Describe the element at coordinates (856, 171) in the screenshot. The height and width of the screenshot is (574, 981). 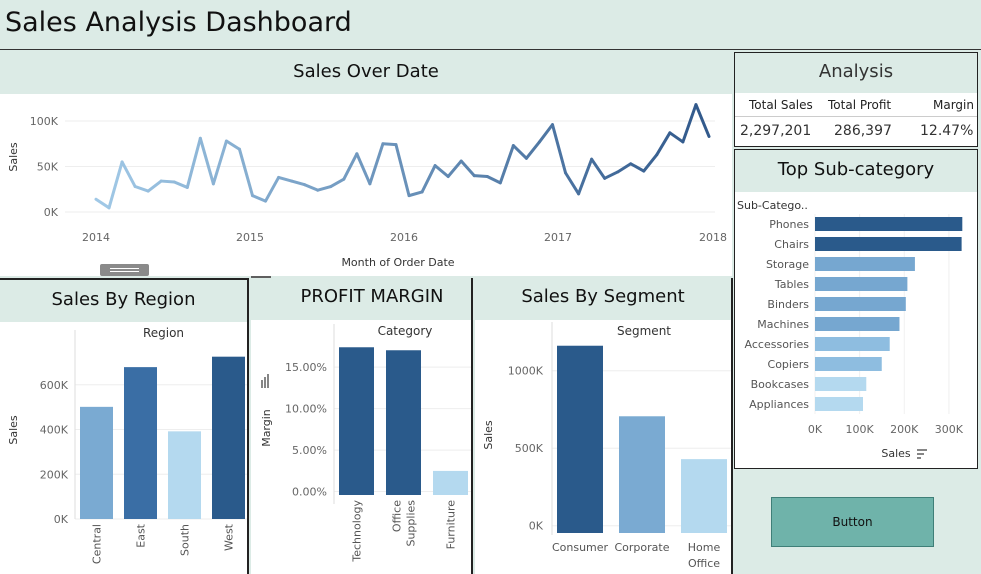
I see `top-sub-category-title: Top Sub-category` at that location.